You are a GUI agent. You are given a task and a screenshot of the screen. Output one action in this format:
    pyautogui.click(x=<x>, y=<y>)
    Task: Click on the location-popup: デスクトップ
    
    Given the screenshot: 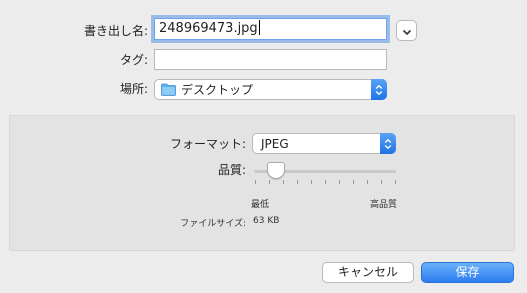 What is the action you would take?
    pyautogui.click(x=270, y=89)
    